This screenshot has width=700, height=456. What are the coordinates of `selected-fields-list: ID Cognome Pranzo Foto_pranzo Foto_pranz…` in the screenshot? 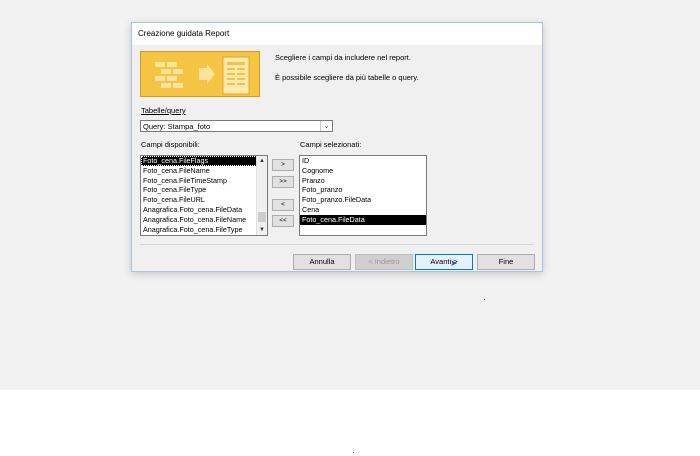 It's located at (363, 195).